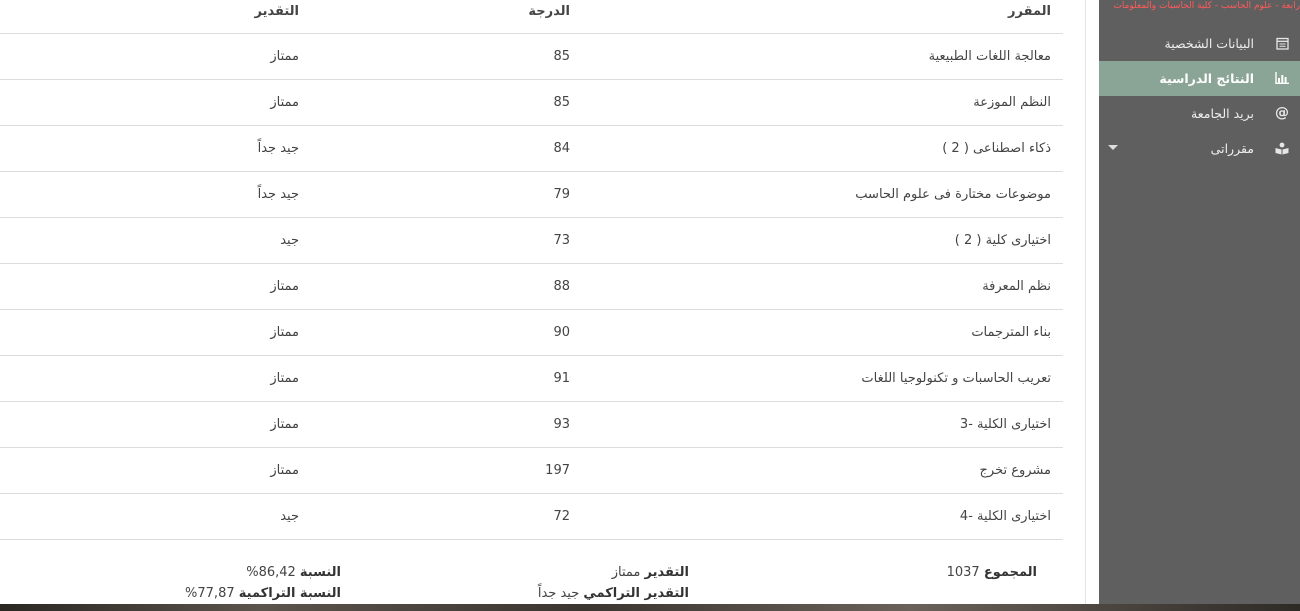 This screenshot has width=1300, height=611. I want to click on table-row: ذكاء اصطناعى ( 2 ) 84 جيد جداً, so click(531, 149).